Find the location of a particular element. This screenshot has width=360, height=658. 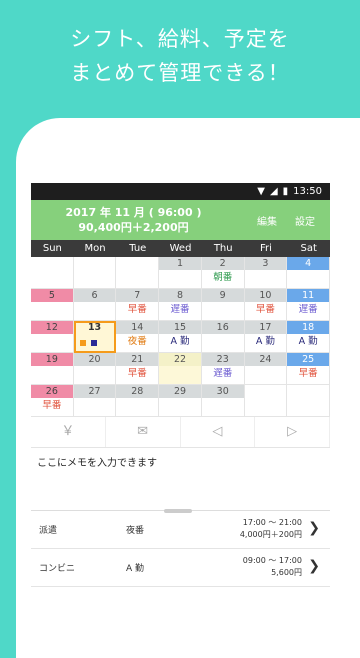

calendar-day: 15 A 勤 is located at coordinates (180, 337).